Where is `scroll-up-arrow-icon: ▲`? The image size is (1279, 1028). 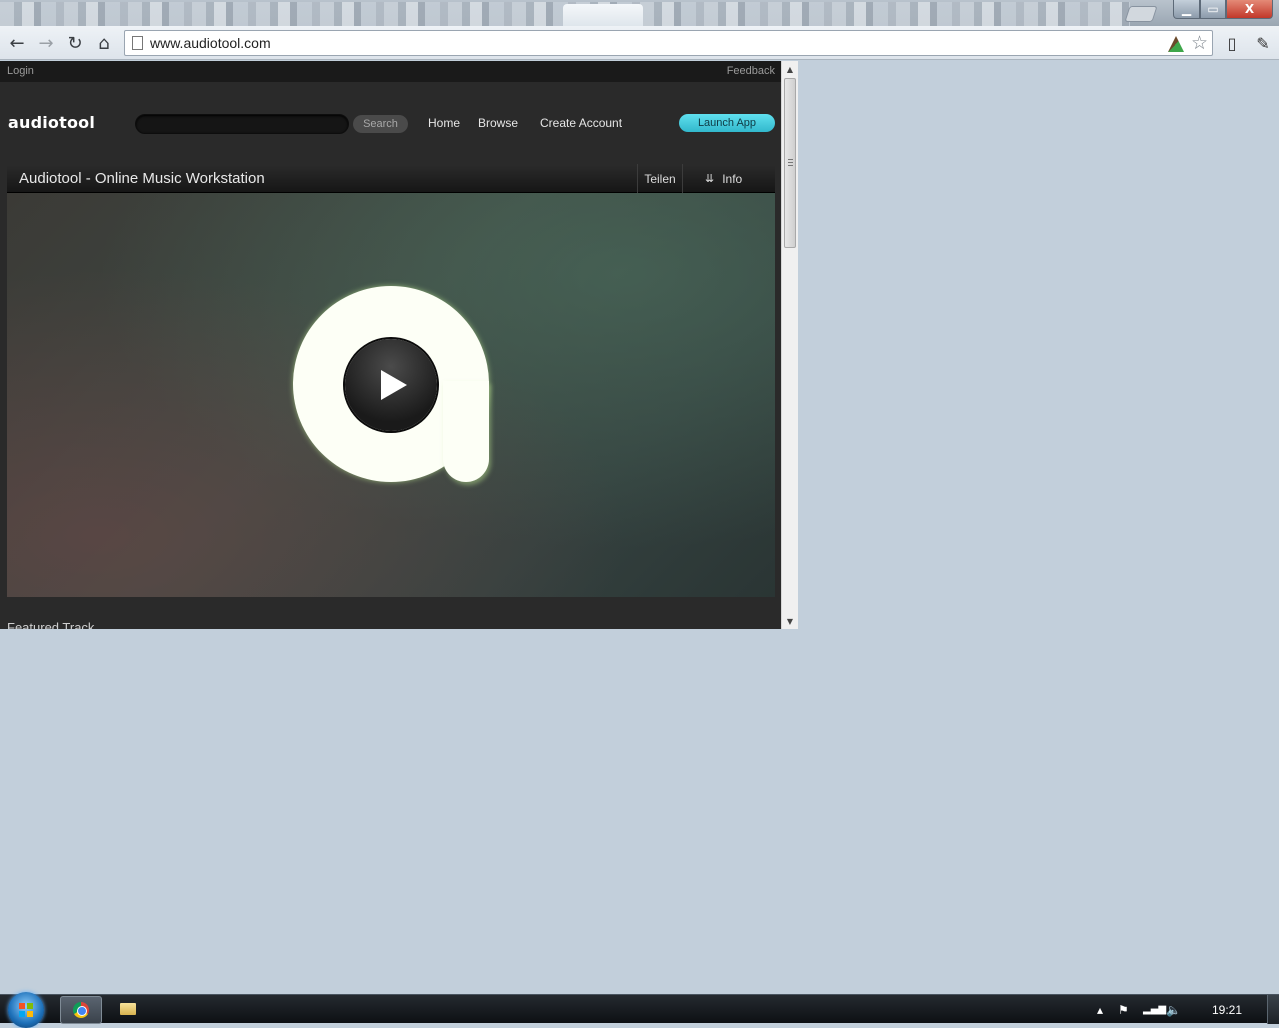
scroll-up-arrow-icon: ▲ is located at coordinates (790, 69).